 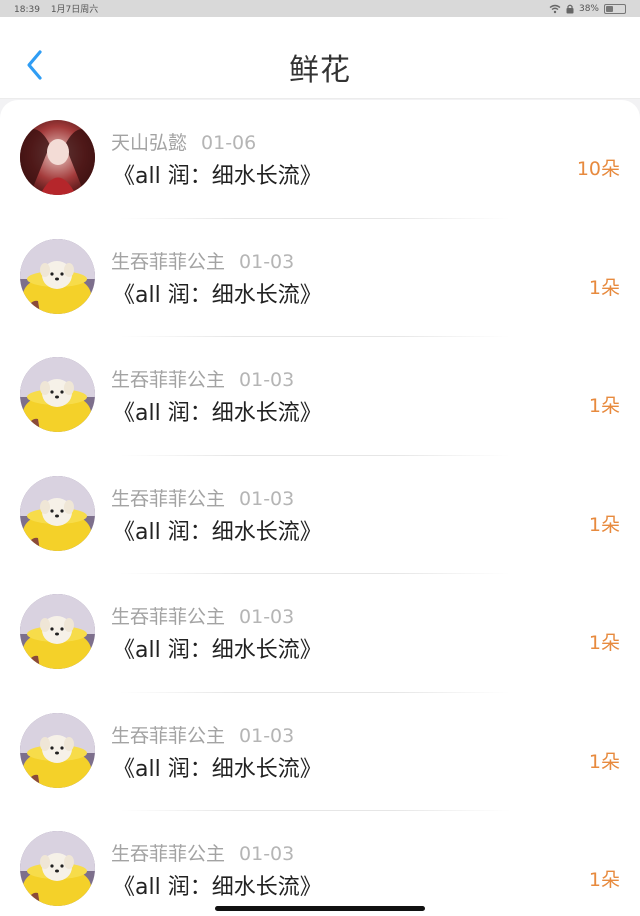 What do you see at coordinates (149, 143) in the screenshot?
I see `username: 天山弘懿` at bounding box center [149, 143].